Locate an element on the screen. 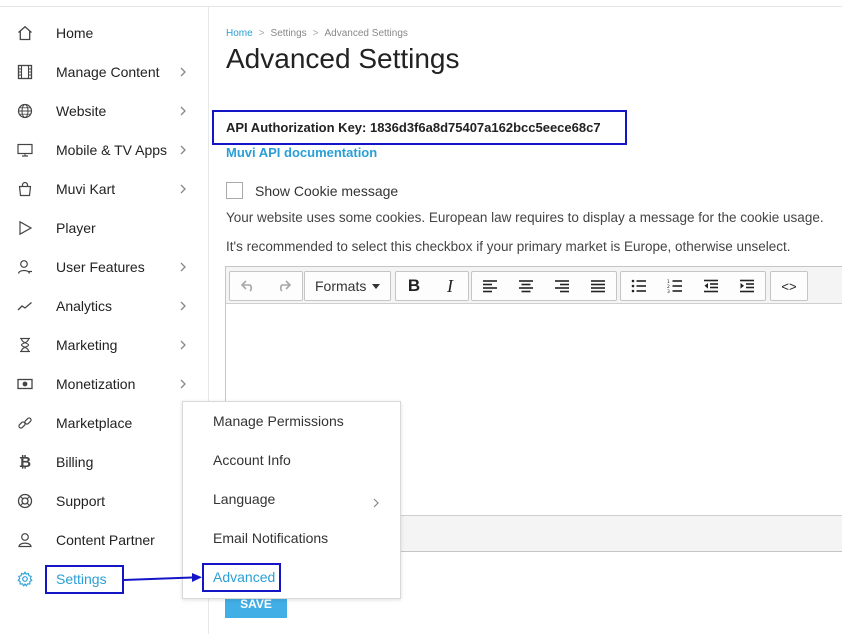 The width and height of the screenshot is (842, 634). style-group: B I is located at coordinates (432, 286).